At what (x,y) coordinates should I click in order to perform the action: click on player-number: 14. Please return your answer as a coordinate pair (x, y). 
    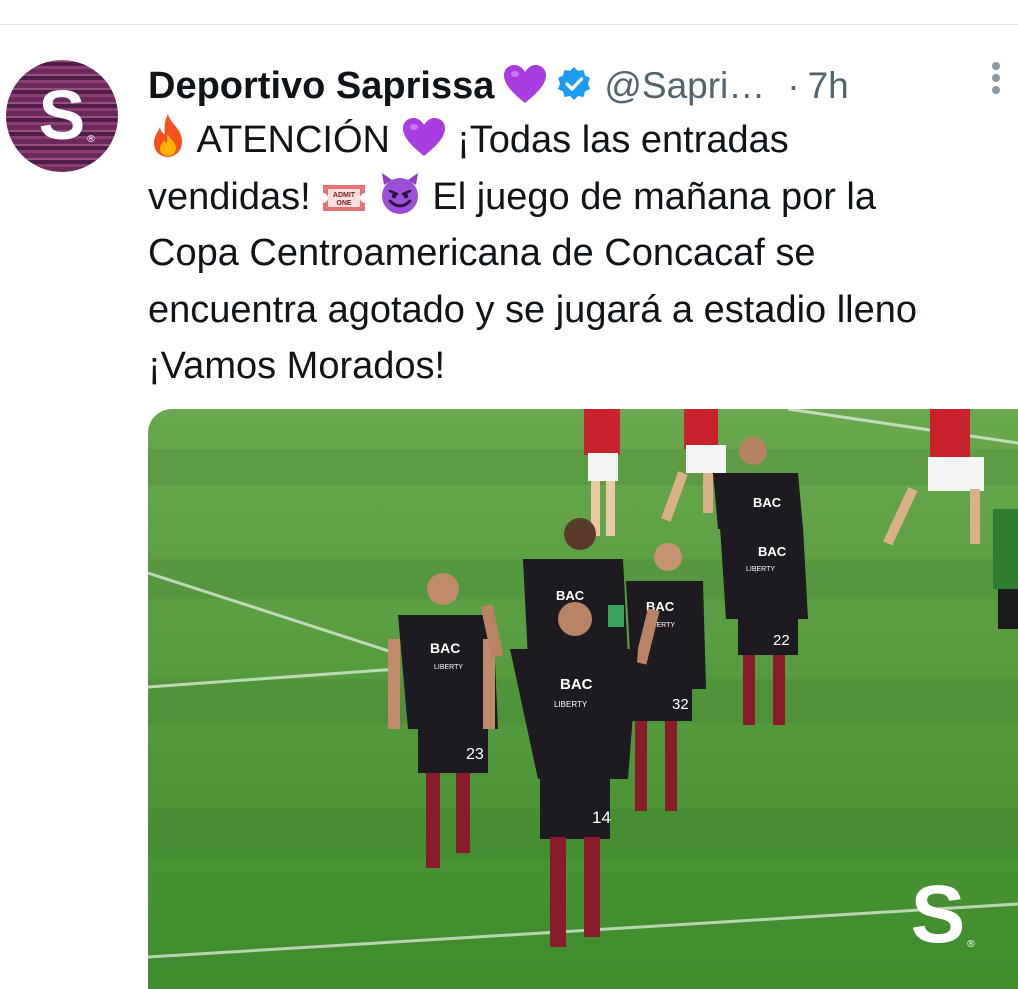
    Looking at the image, I should click on (601, 817).